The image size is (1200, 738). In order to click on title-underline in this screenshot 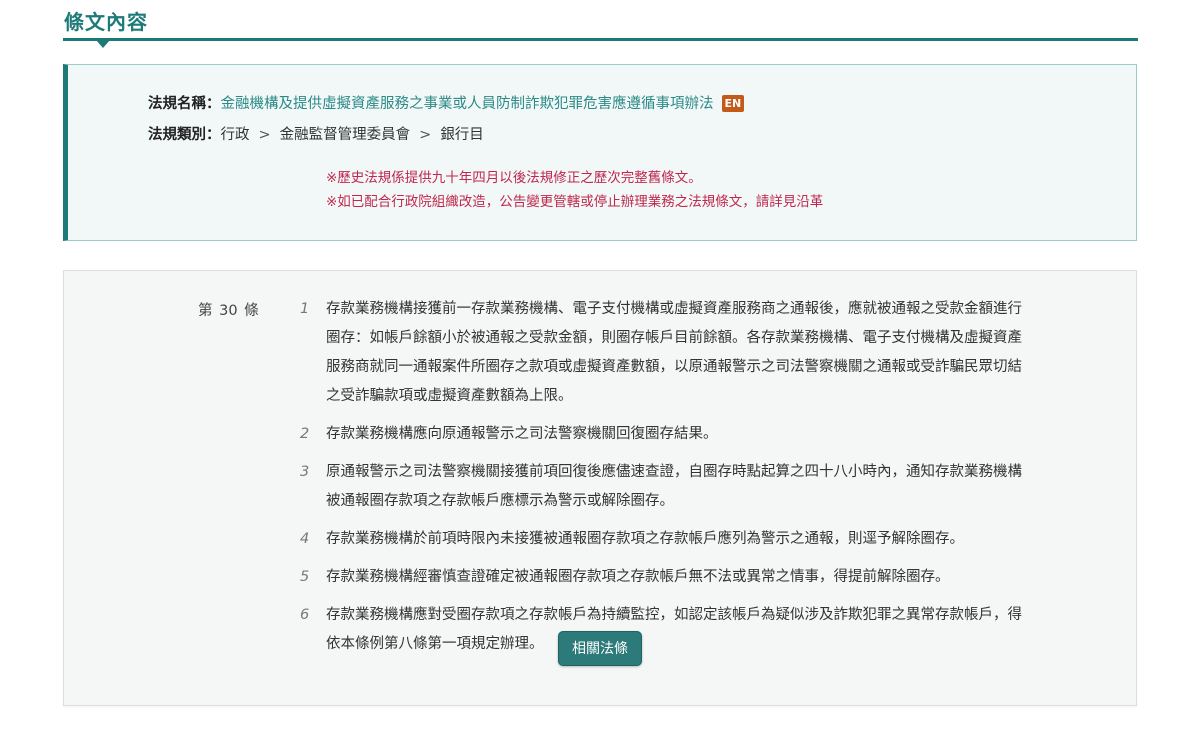, I will do `click(600, 39)`.